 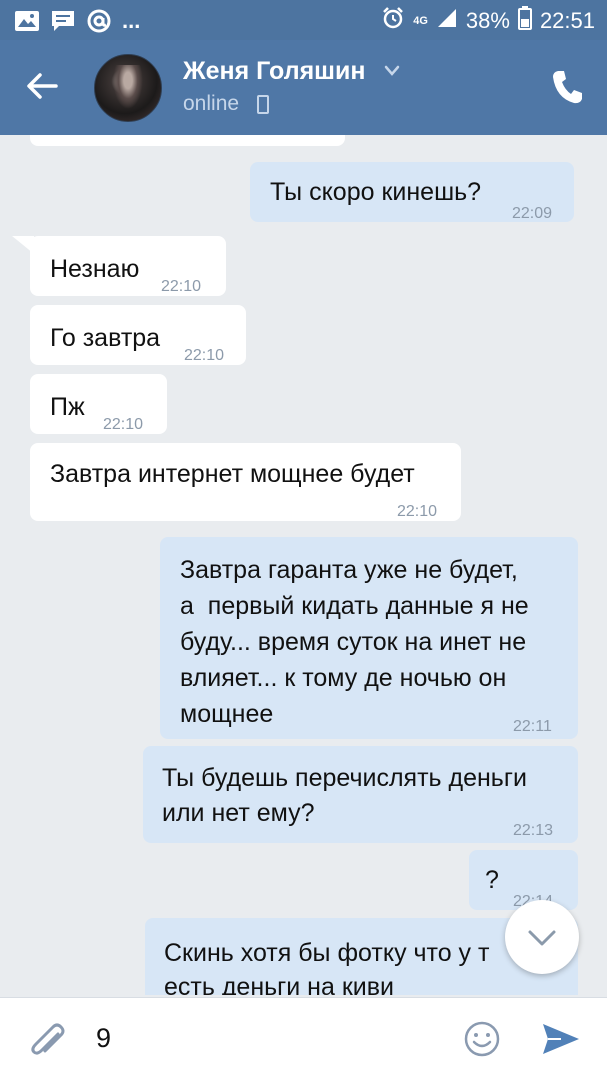 What do you see at coordinates (303, 87) in the screenshot?
I see `chat-header: Женя Голяшин online` at bounding box center [303, 87].